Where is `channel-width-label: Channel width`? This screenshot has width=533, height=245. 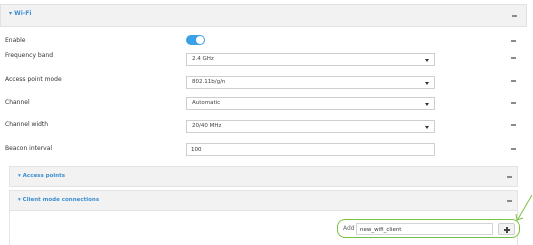 channel-width-label: Channel width is located at coordinates (27, 124).